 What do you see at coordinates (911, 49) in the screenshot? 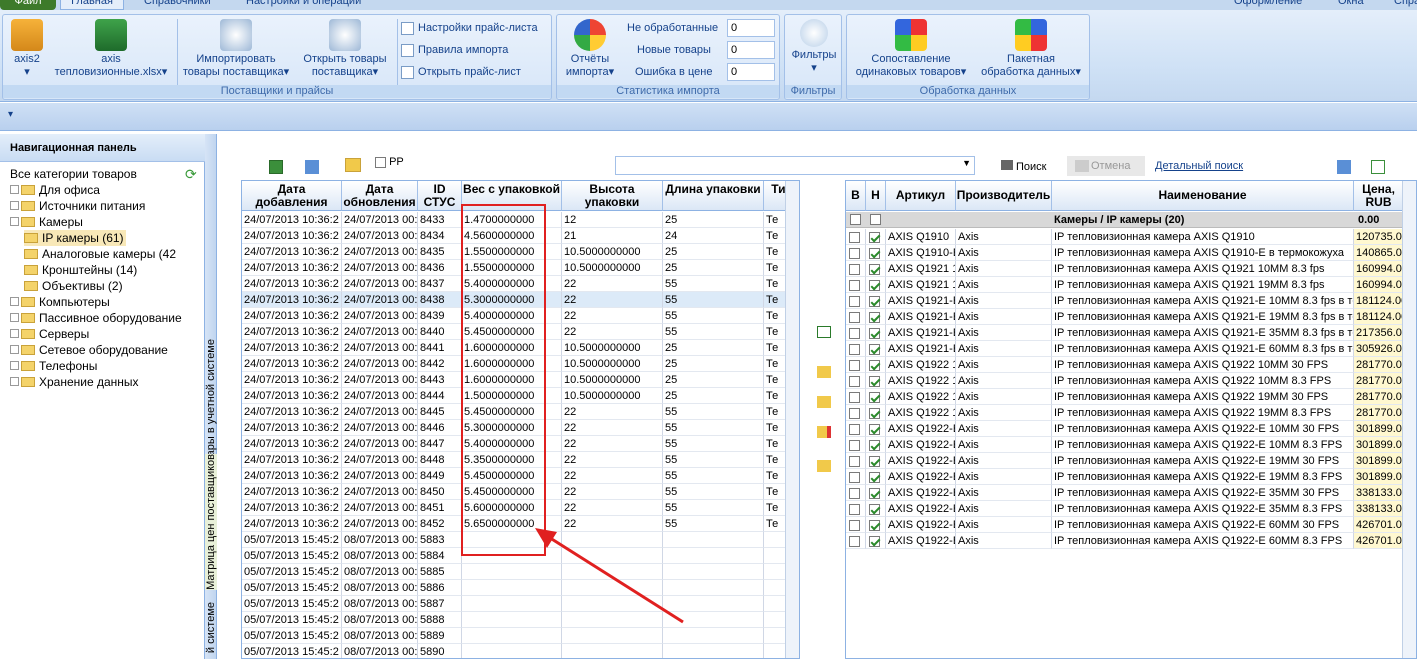
I see `match-items-button: Сопоставление одинаковых товаров▾` at bounding box center [911, 49].